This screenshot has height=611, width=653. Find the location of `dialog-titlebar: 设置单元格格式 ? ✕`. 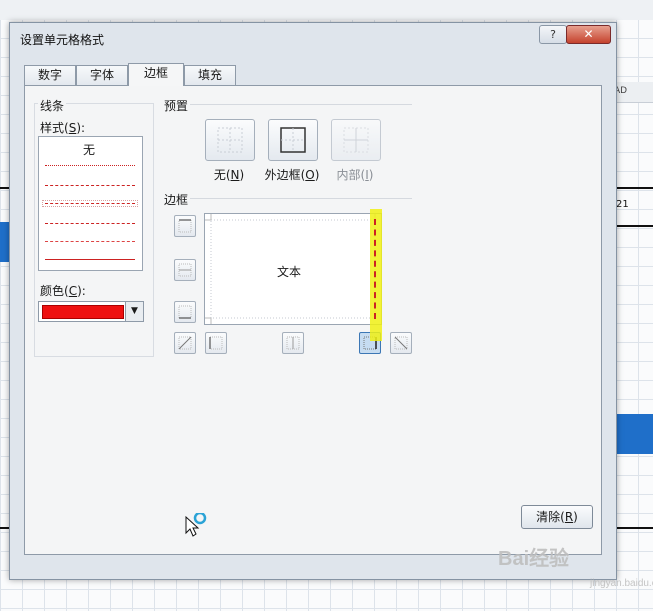

dialog-titlebar: 设置单元格格式 ? ✕ is located at coordinates (313, 37).